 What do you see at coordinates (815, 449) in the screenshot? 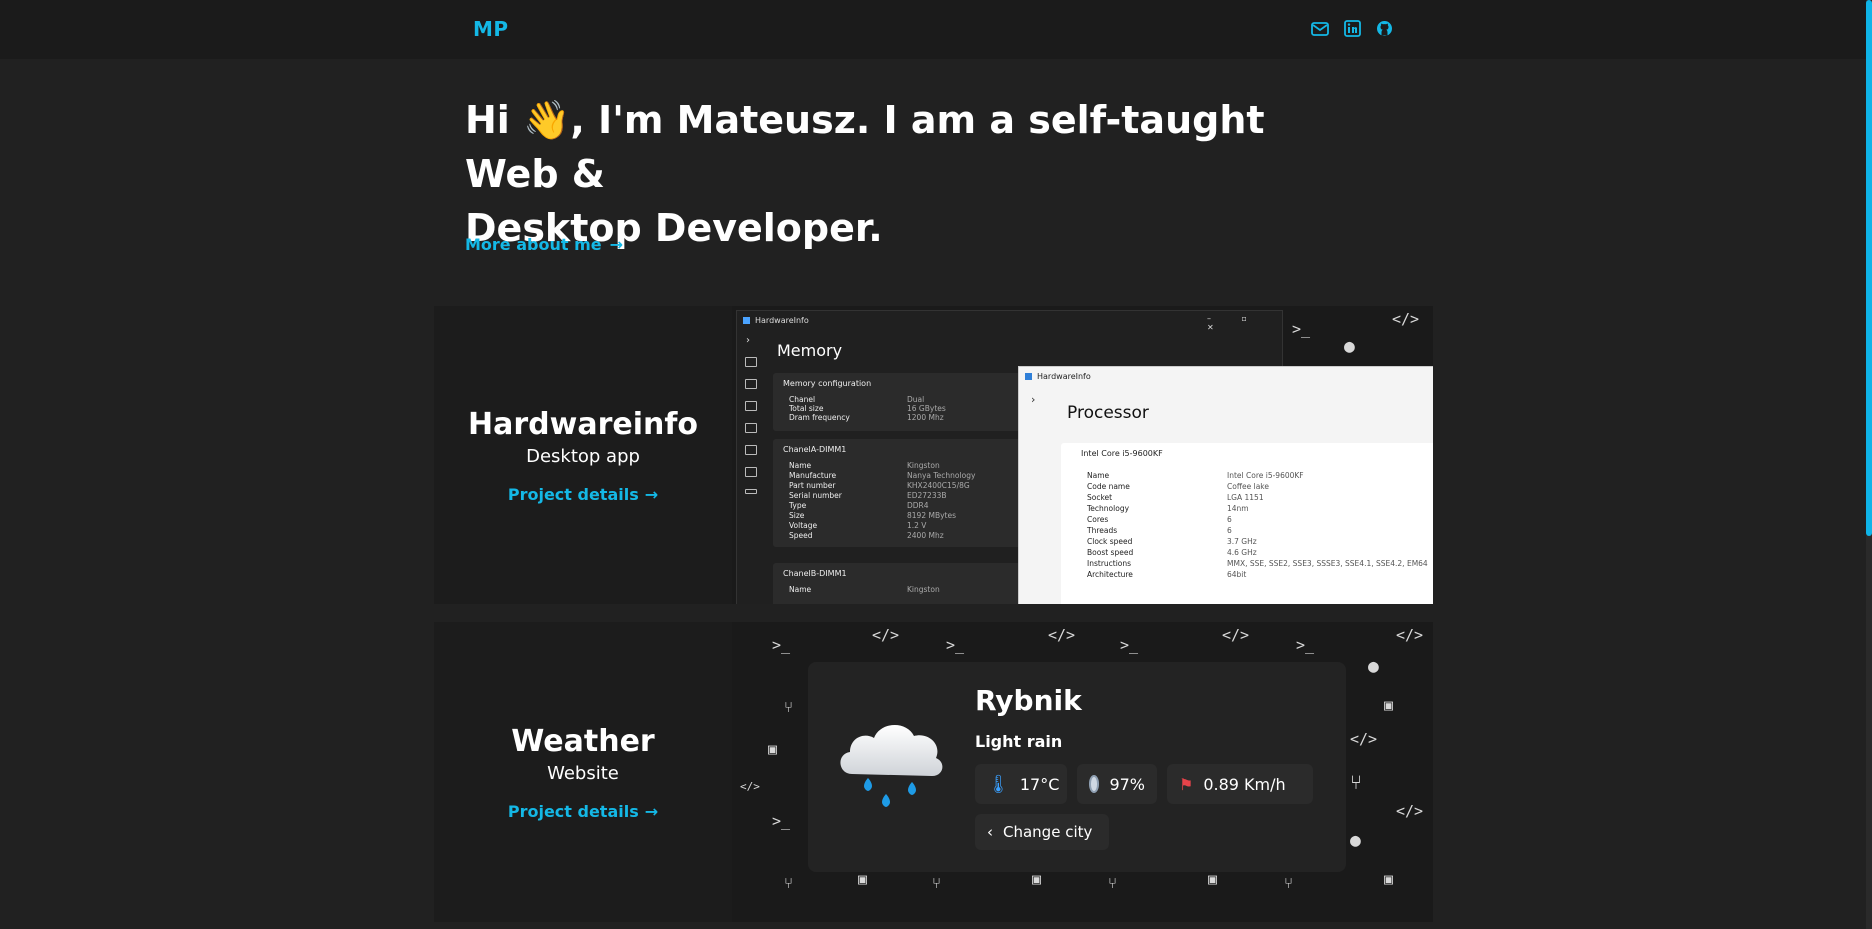
I see `section-heading: ChanelA-DIMM1` at bounding box center [815, 449].